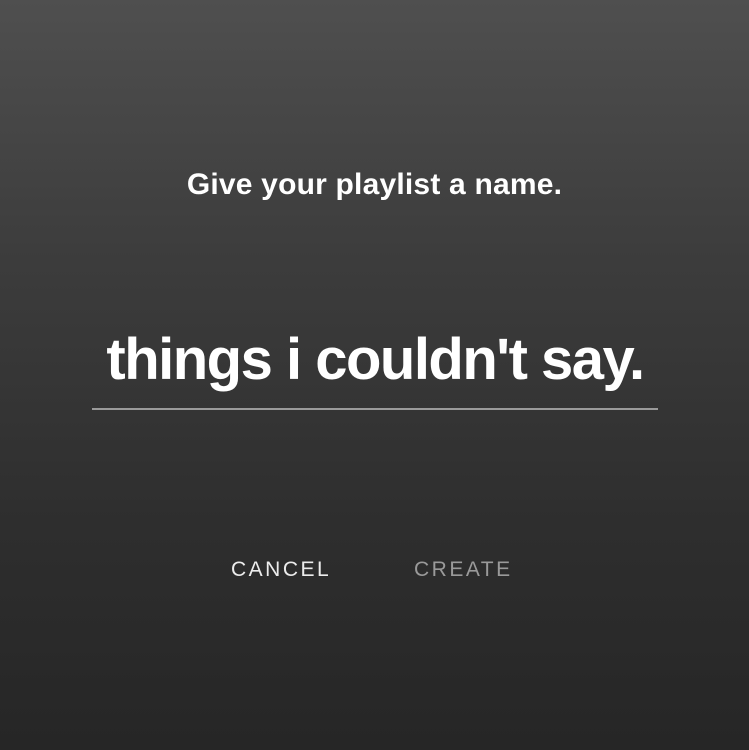 The height and width of the screenshot is (750, 749). Describe the element at coordinates (281, 570) in the screenshot. I see `cancel-button: CANCEL` at that location.